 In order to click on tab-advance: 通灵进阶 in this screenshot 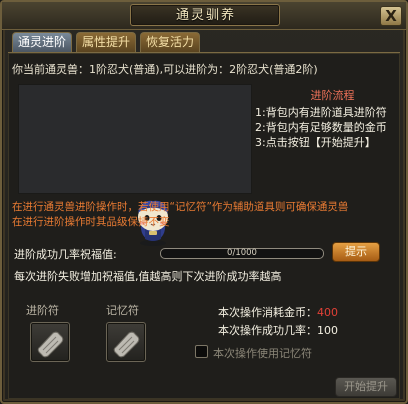, I will do `click(42, 42)`.